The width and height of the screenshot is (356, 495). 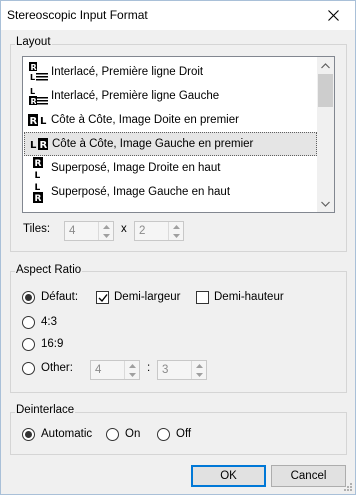 I want to click on scroll-down-button, so click(x=325, y=203).